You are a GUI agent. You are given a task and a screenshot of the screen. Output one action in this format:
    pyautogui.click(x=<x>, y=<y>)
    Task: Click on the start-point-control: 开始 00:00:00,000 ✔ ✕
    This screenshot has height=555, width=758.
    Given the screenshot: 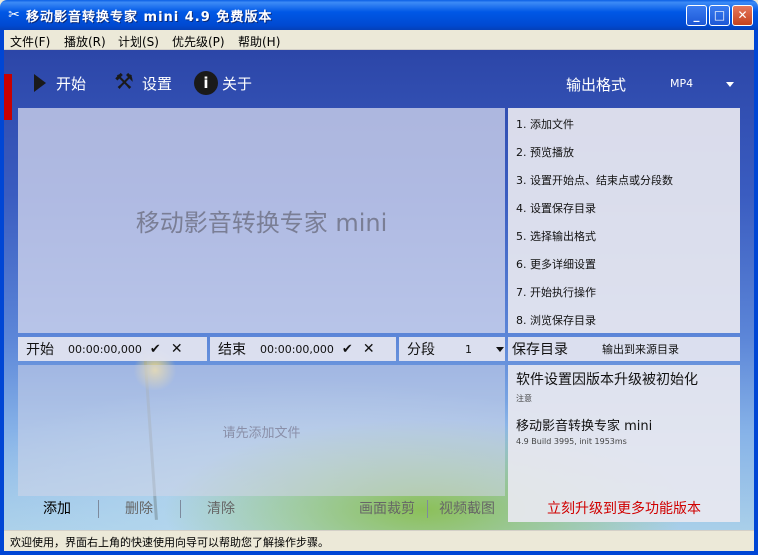 What is the action you would take?
    pyautogui.click(x=112, y=349)
    